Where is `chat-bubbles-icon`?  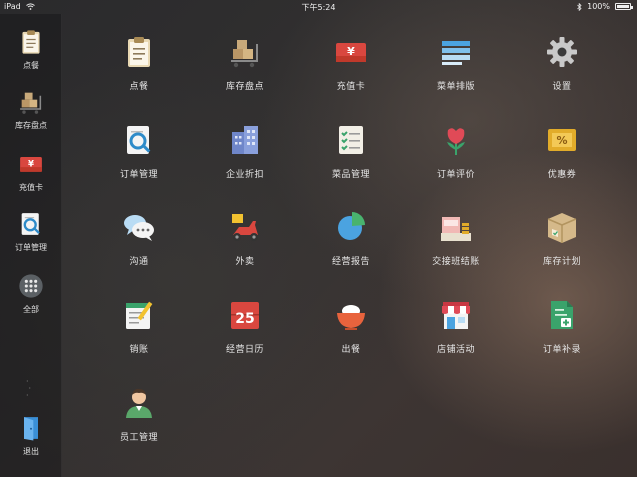
chat-bubbles-icon is located at coordinates (139, 227).